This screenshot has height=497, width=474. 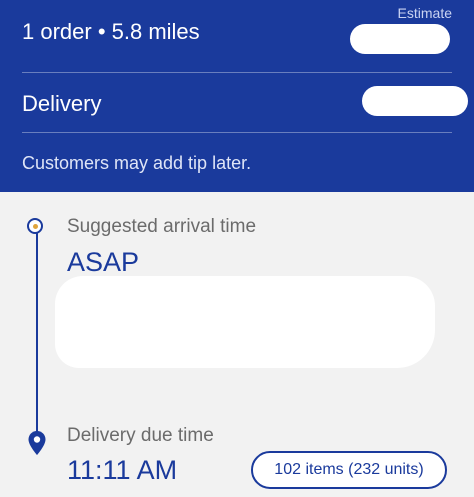 I want to click on timeline-line, so click(x=37, y=334).